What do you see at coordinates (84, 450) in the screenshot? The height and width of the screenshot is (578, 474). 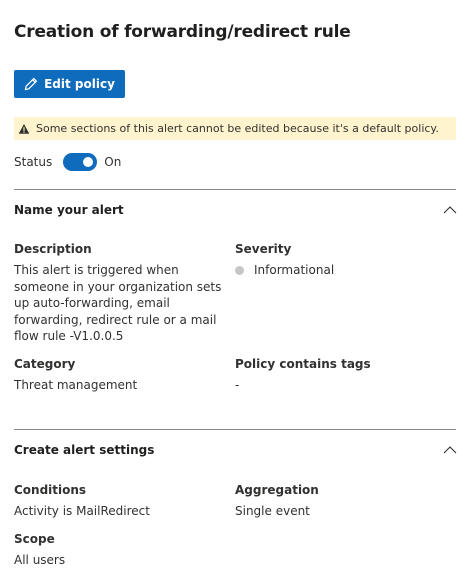 I see `section-alert-settings-title: Create alert settings` at bounding box center [84, 450].